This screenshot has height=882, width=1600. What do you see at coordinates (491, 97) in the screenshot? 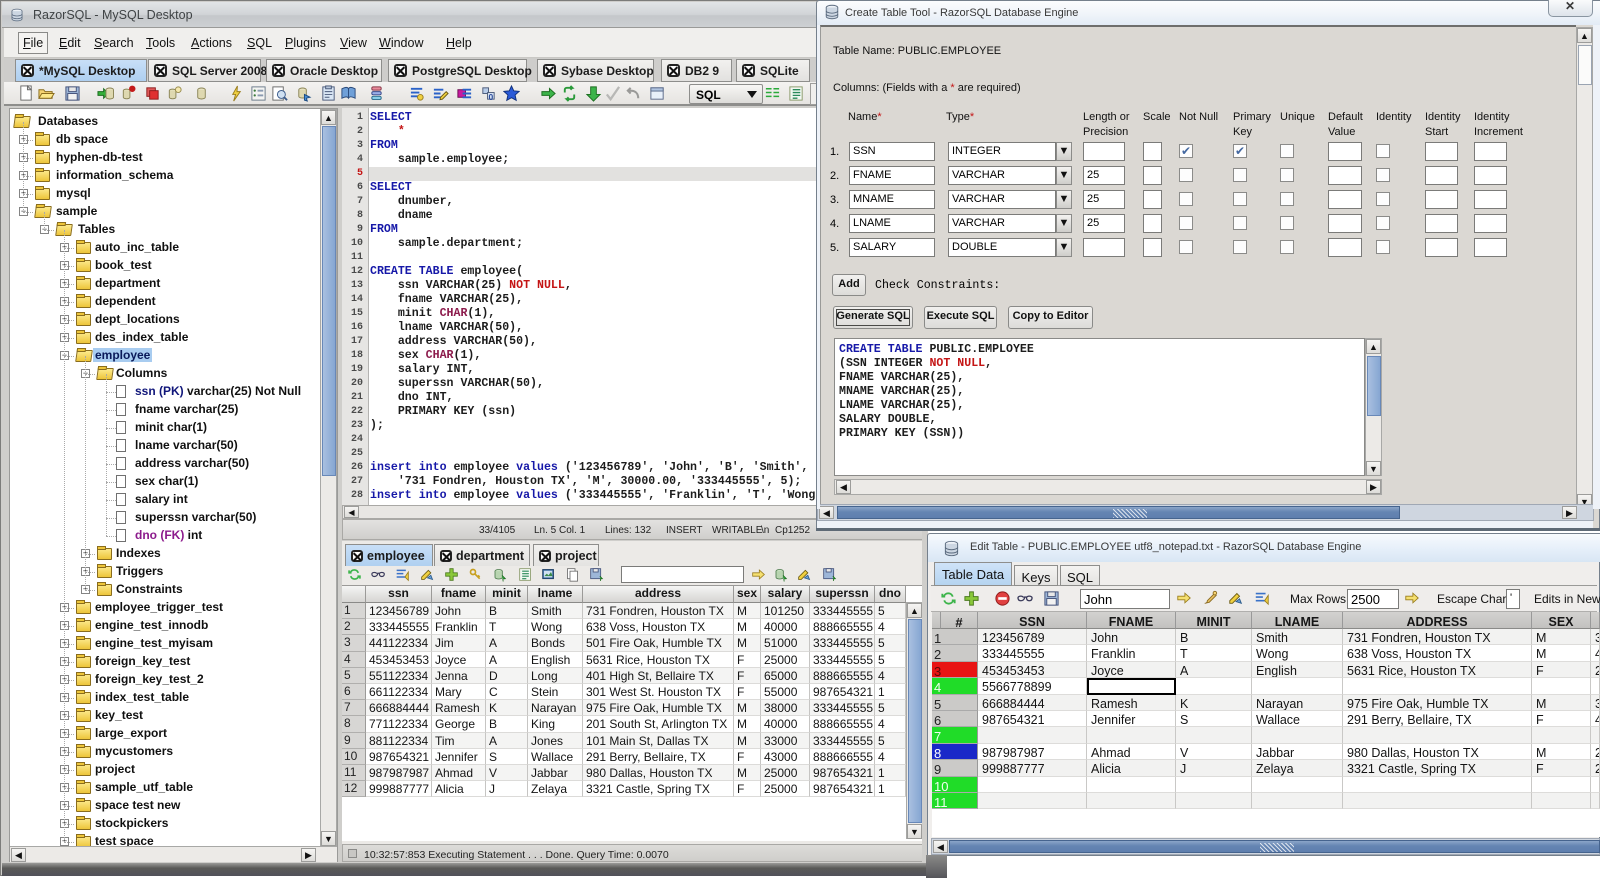
I see `svg-text: 0` at bounding box center [491, 97].